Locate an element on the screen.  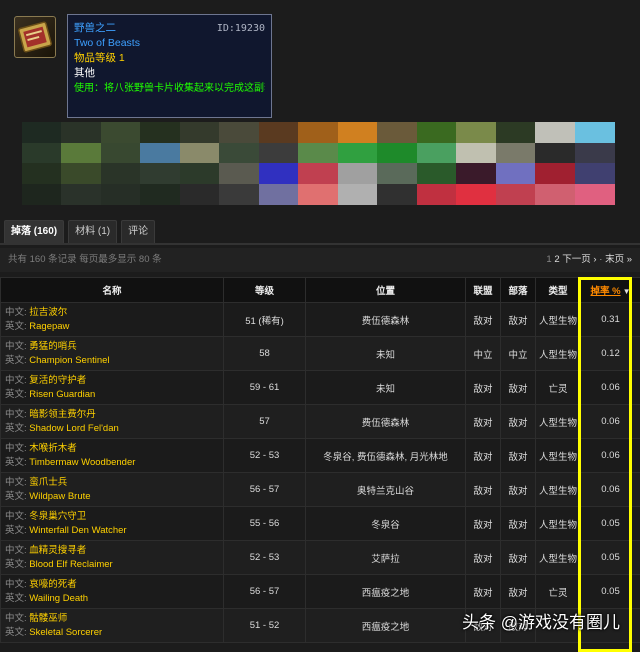
npc-type: 人型生物 is located at coordinates (558, 558).